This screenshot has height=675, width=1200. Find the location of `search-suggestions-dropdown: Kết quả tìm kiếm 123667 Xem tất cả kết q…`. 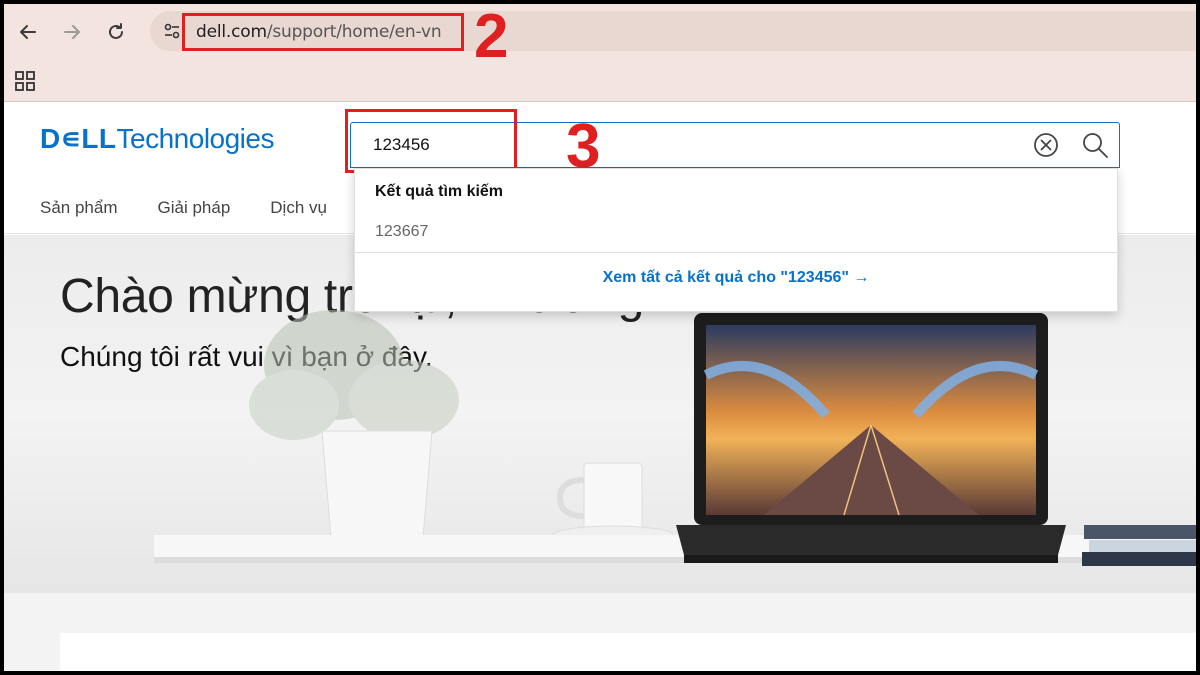

search-suggestions-dropdown: Kết quả tìm kiếm 123667 Xem tất cả kết q… is located at coordinates (736, 240).